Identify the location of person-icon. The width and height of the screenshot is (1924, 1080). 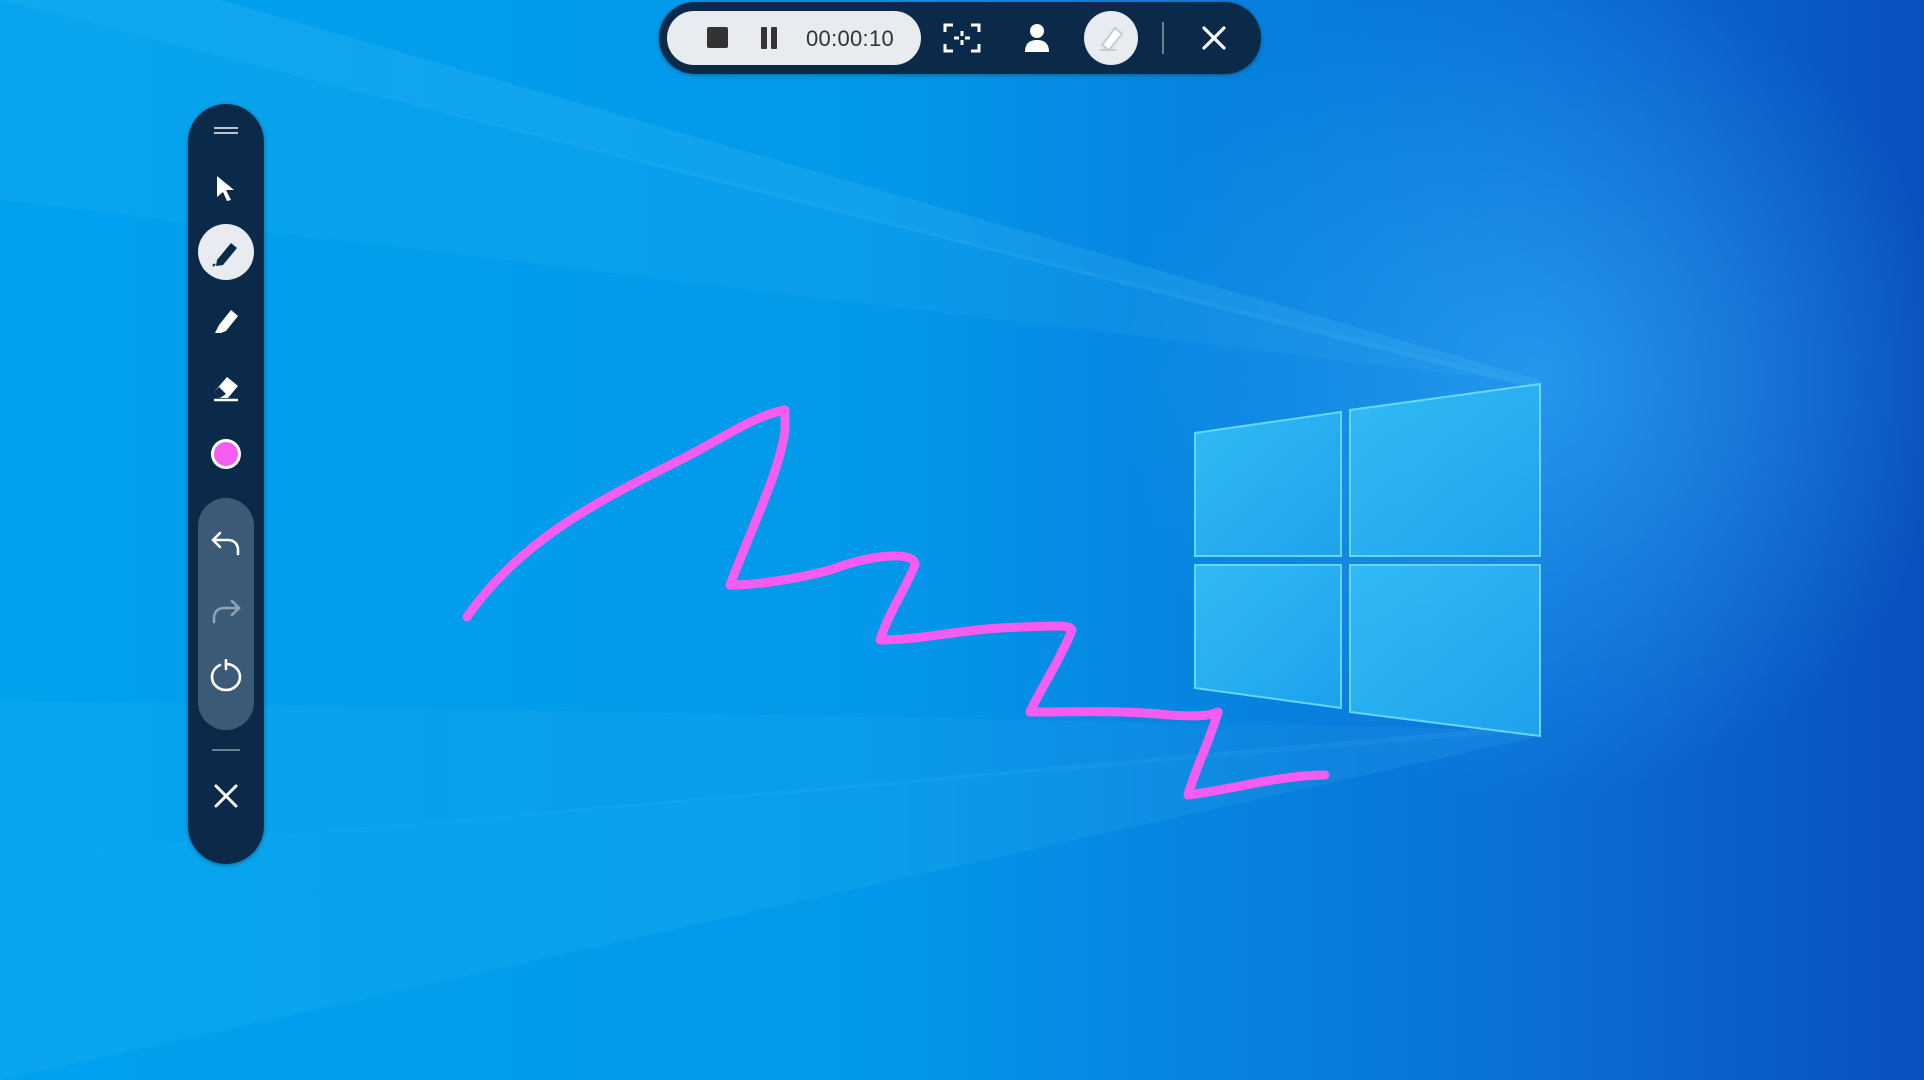
(1037, 38).